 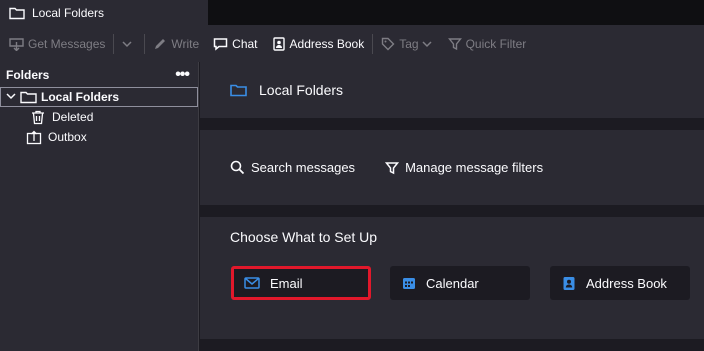 I want to click on account-header: Local Folders, so click(x=452, y=90).